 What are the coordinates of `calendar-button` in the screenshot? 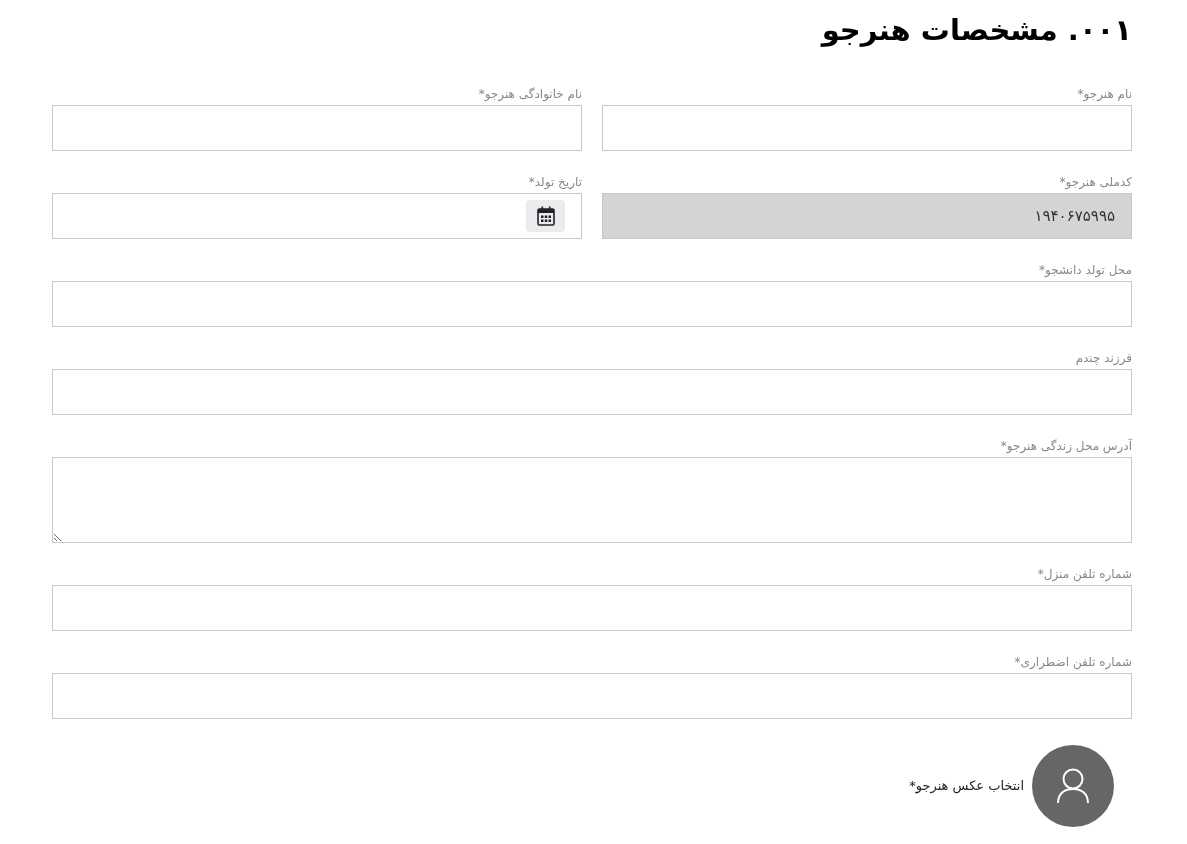 It's located at (545, 216).